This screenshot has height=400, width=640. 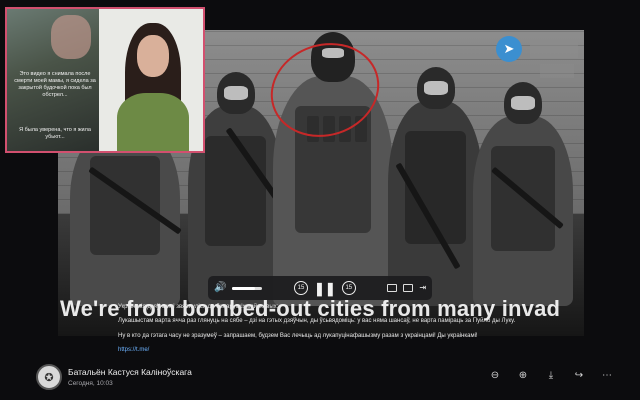 What do you see at coordinates (607, 375) in the screenshot?
I see `more-icon: ⋯` at bounding box center [607, 375].